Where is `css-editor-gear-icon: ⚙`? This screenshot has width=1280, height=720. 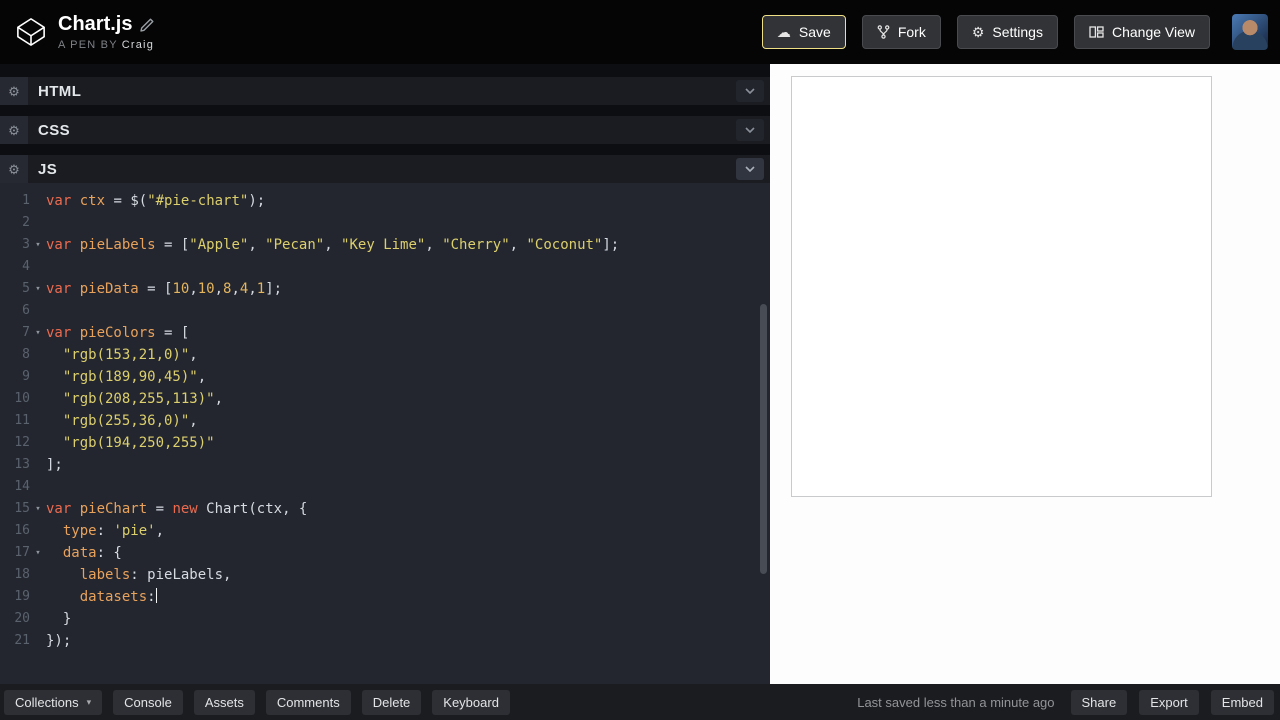
css-editor-gear-icon: ⚙ is located at coordinates (14, 130).